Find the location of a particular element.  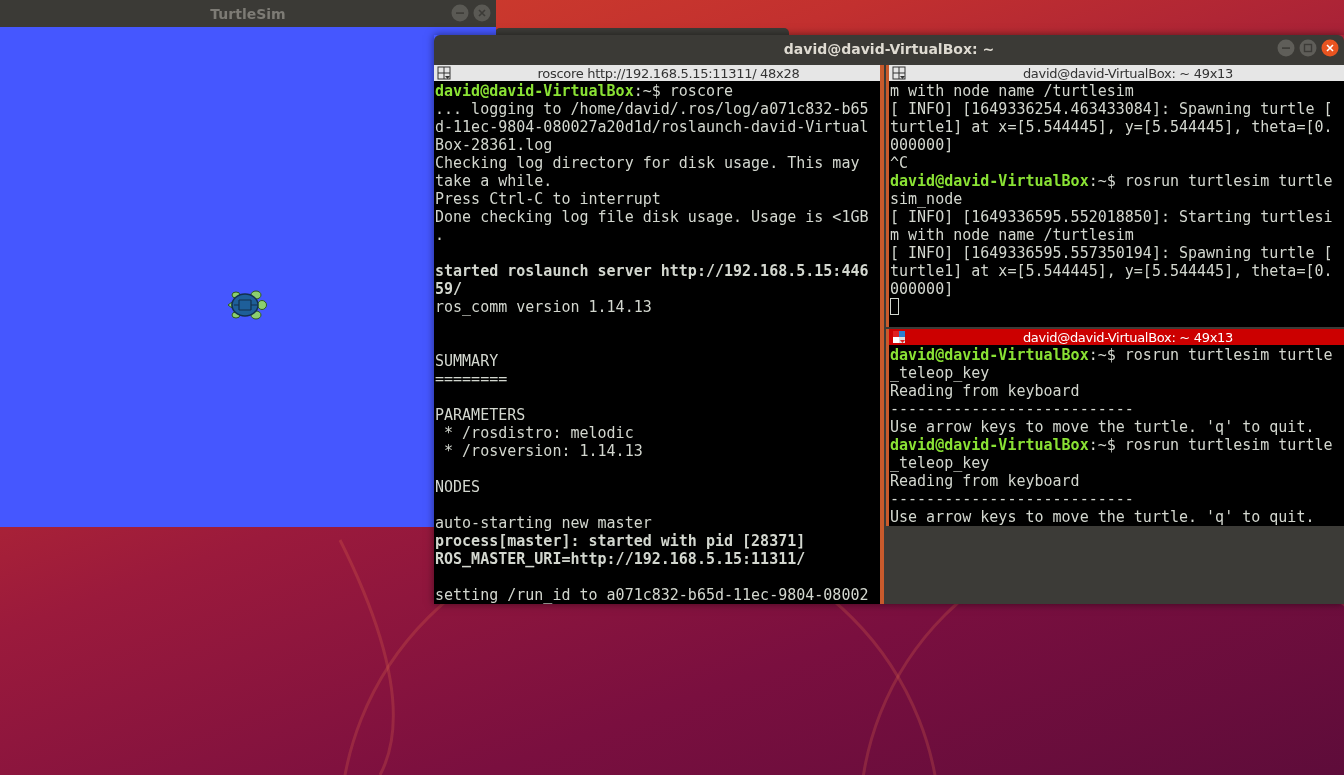

output-line: Done checking log file disk usage. Usage is <1GB is located at coordinates (652, 217).